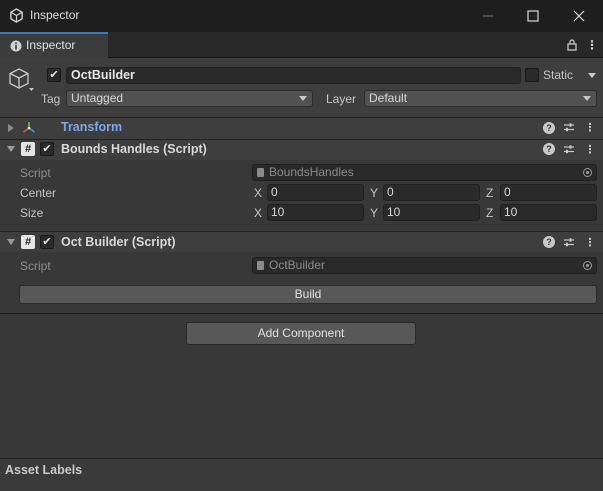 This screenshot has width=603, height=491. I want to click on center-z-field: 0, so click(548, 192).